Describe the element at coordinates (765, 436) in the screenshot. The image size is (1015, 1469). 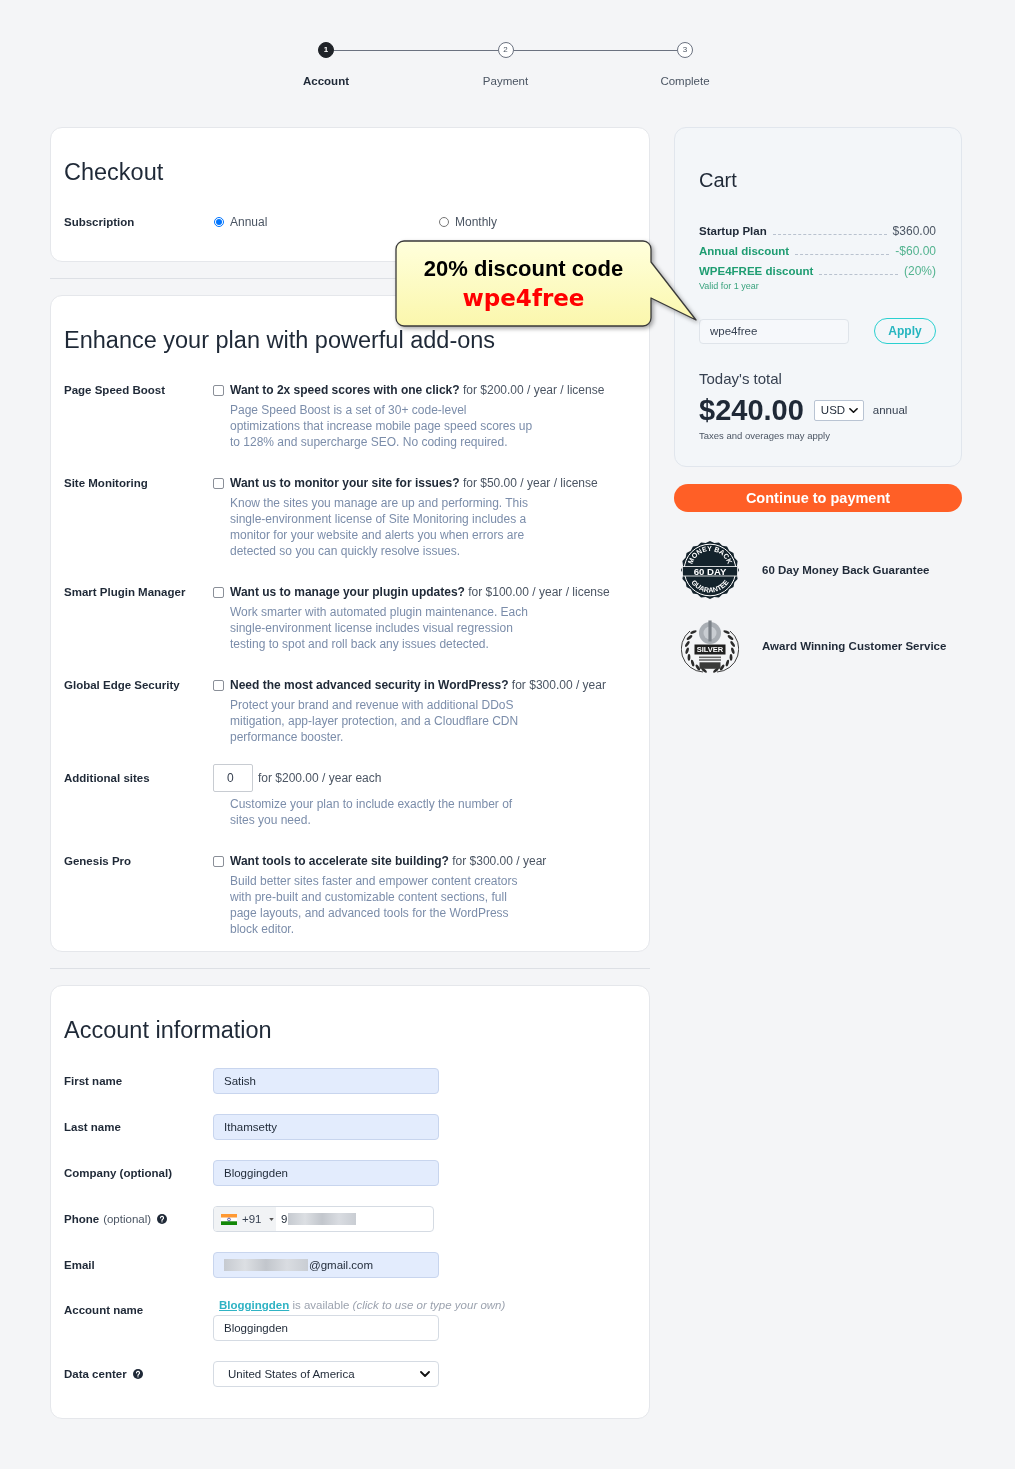
I see `tax-note: Taxes and overages may apply` at that location.